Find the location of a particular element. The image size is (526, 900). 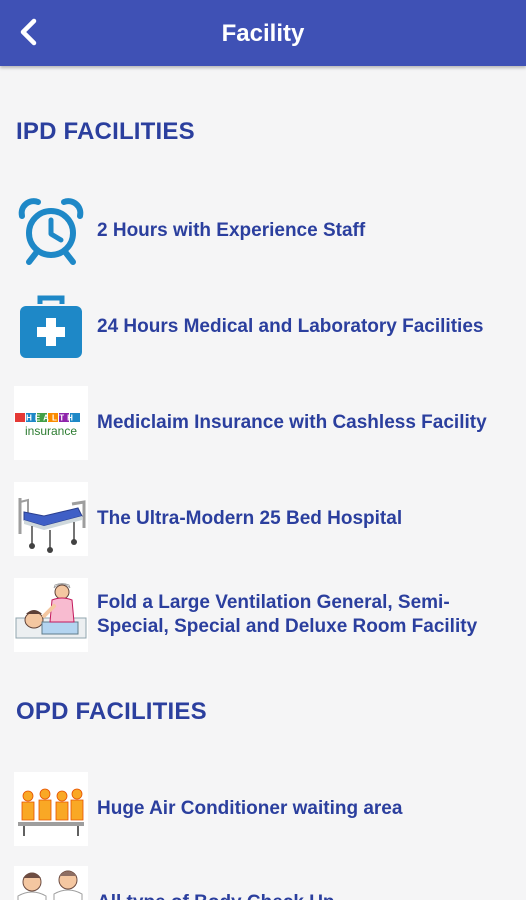

insurance-icon-text-top: HEALTH is located at coordinates (51, 418).